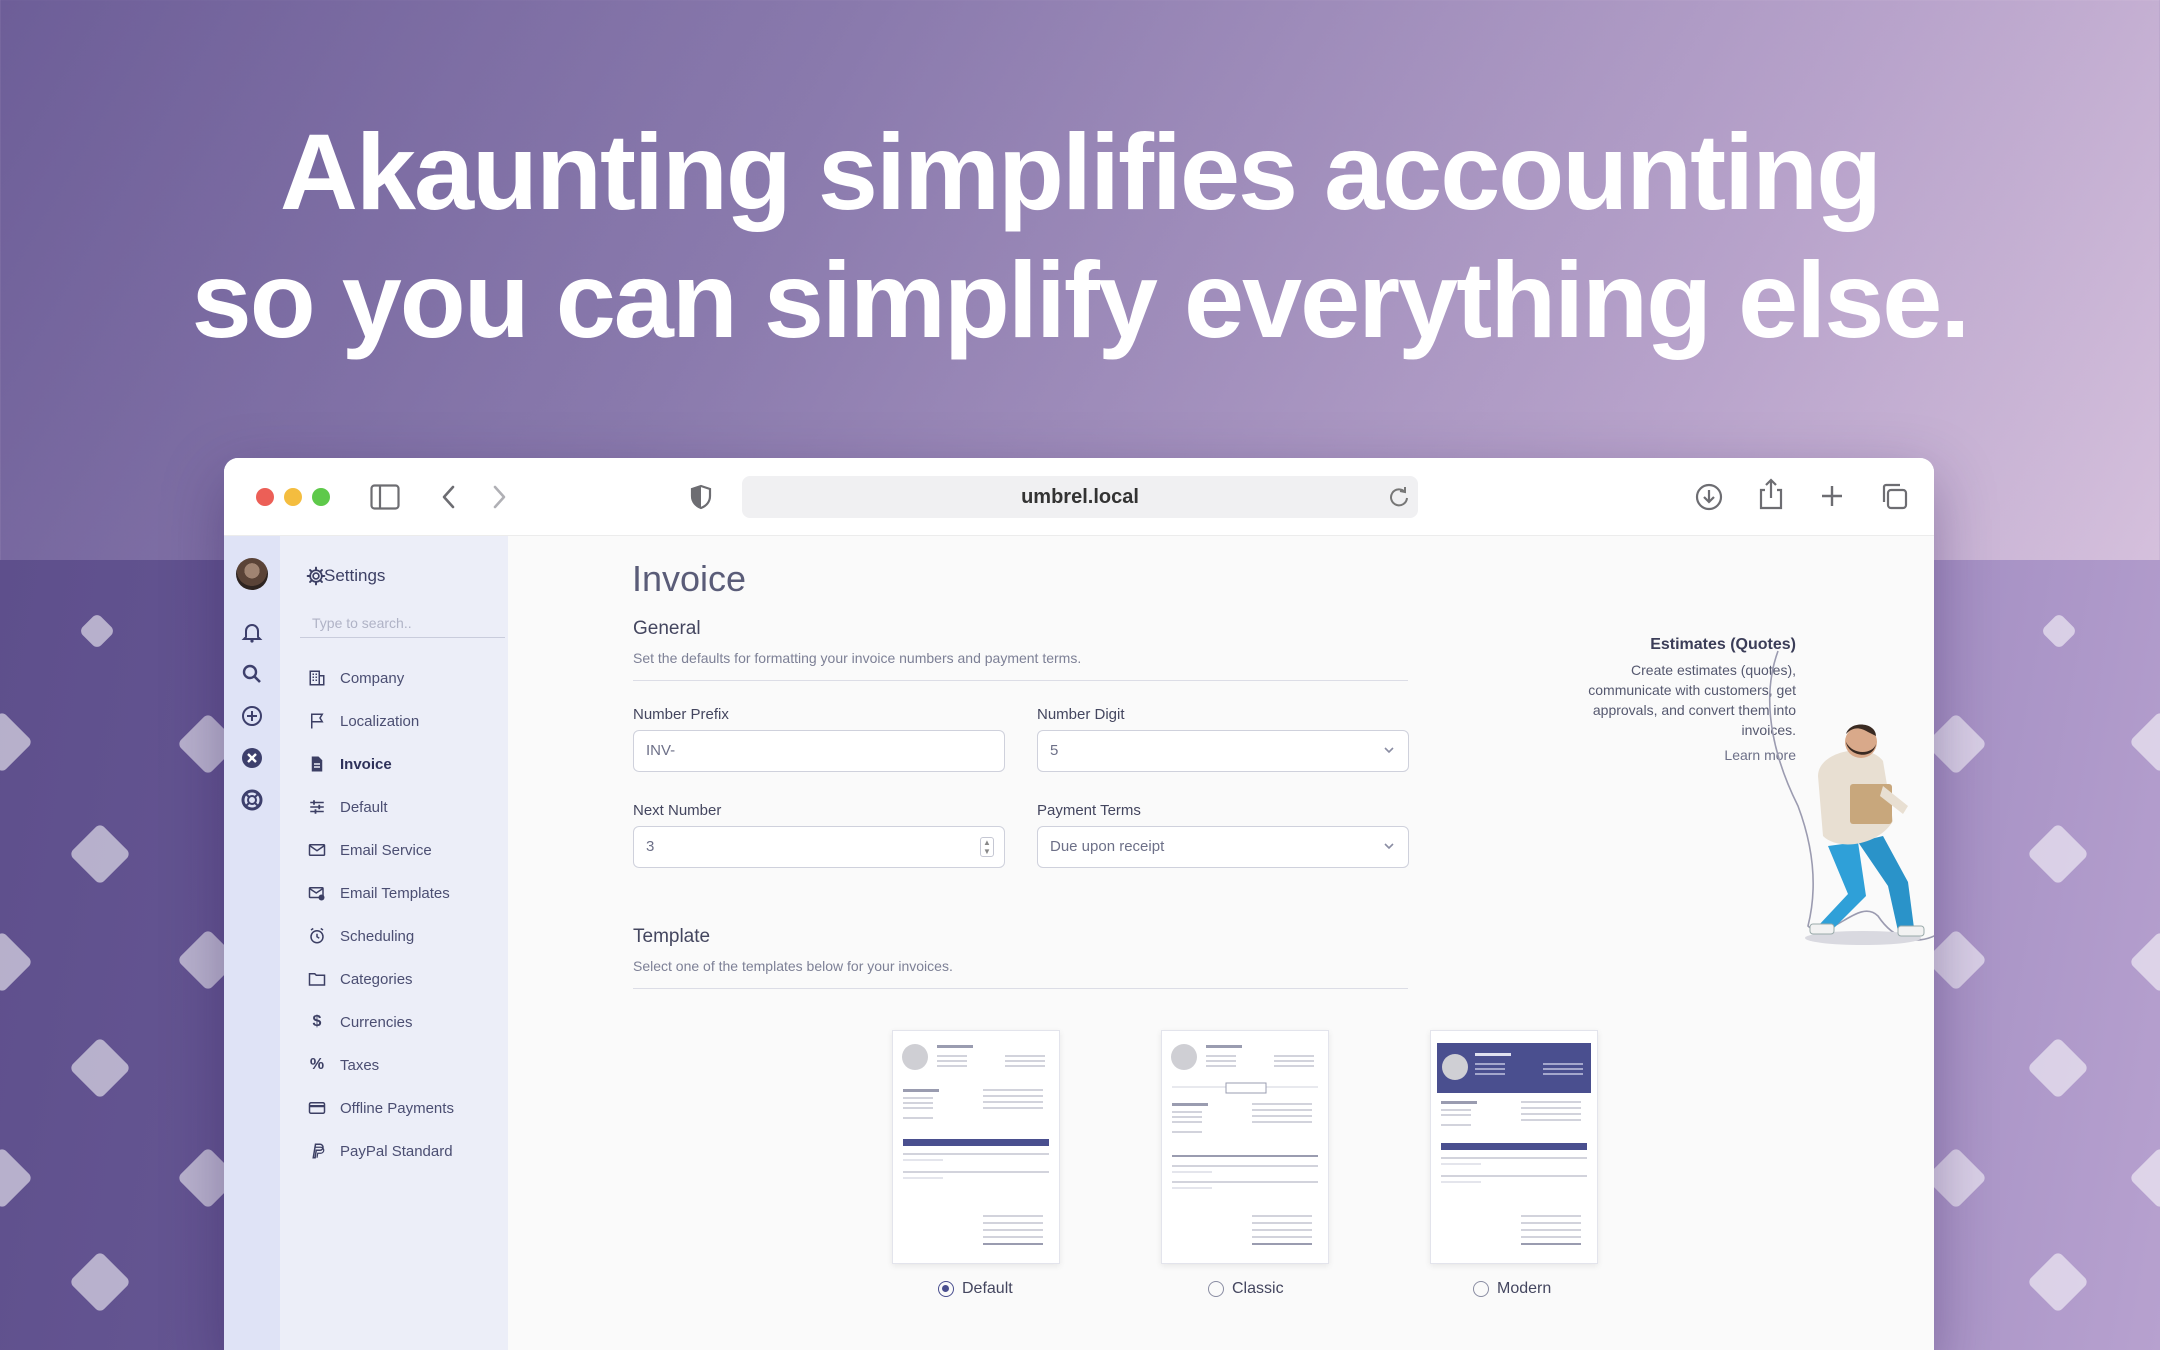  What do you see at coordinates (364, 807) in the screenshot?
I see `sidebar-item-label: Default` at bounding box center [364, 807].